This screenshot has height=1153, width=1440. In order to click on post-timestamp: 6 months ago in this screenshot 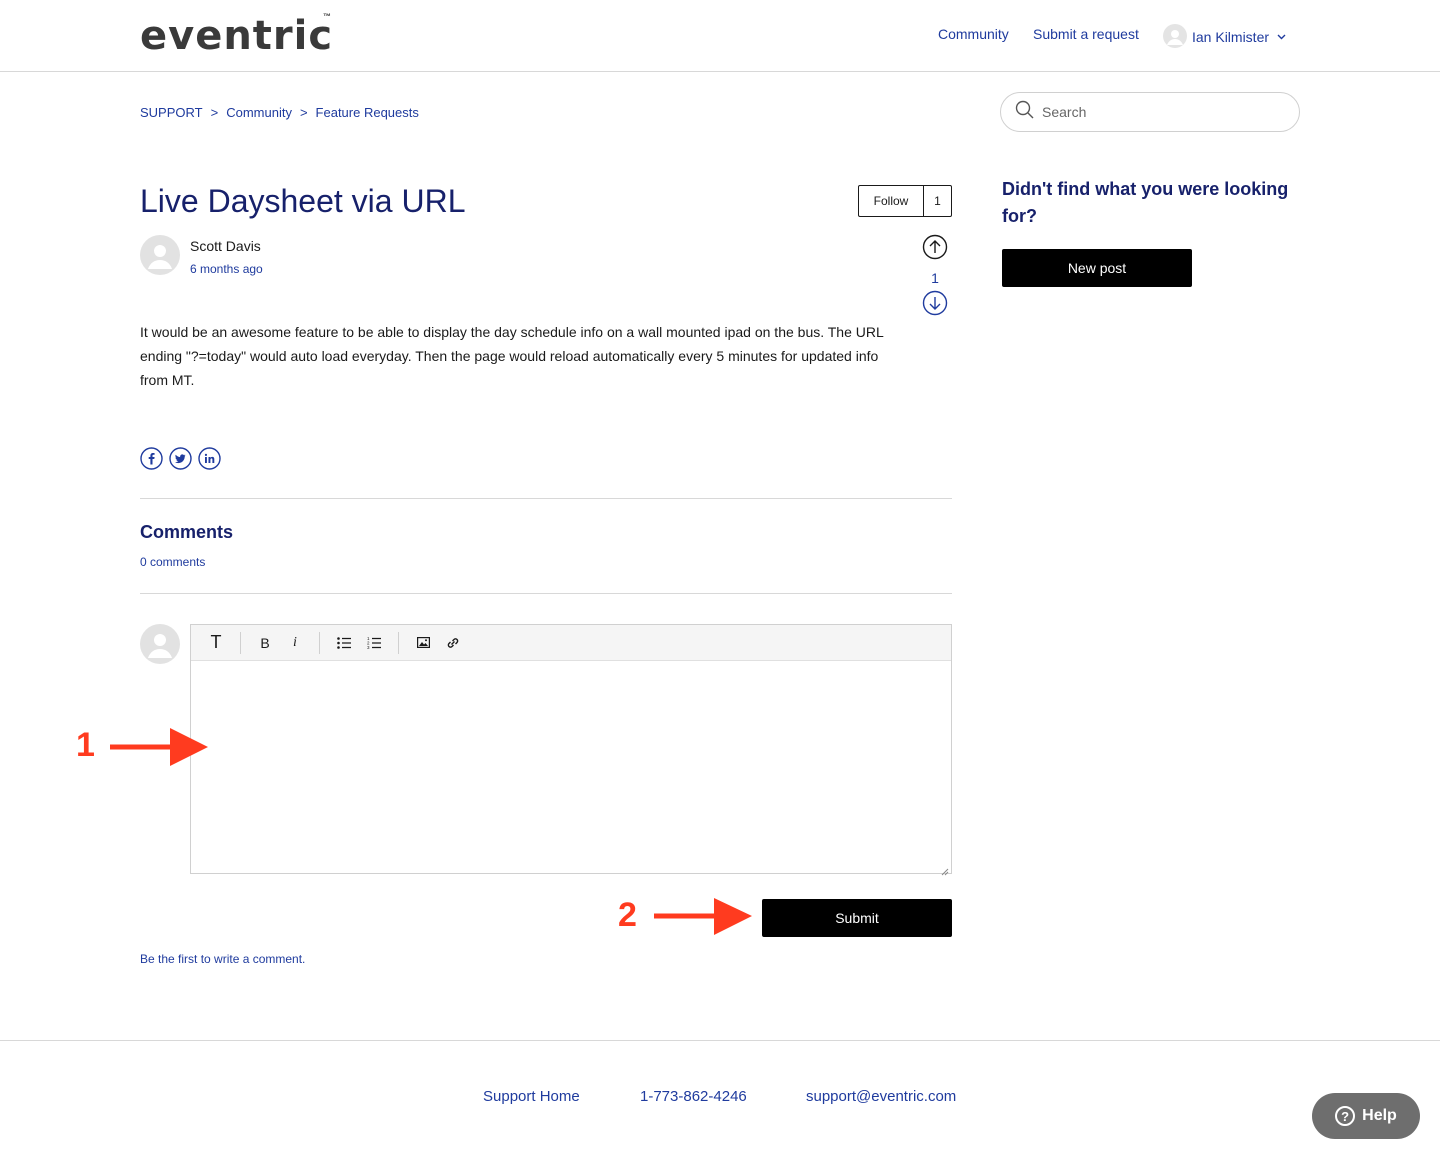, I will do `click(226, 269)`.